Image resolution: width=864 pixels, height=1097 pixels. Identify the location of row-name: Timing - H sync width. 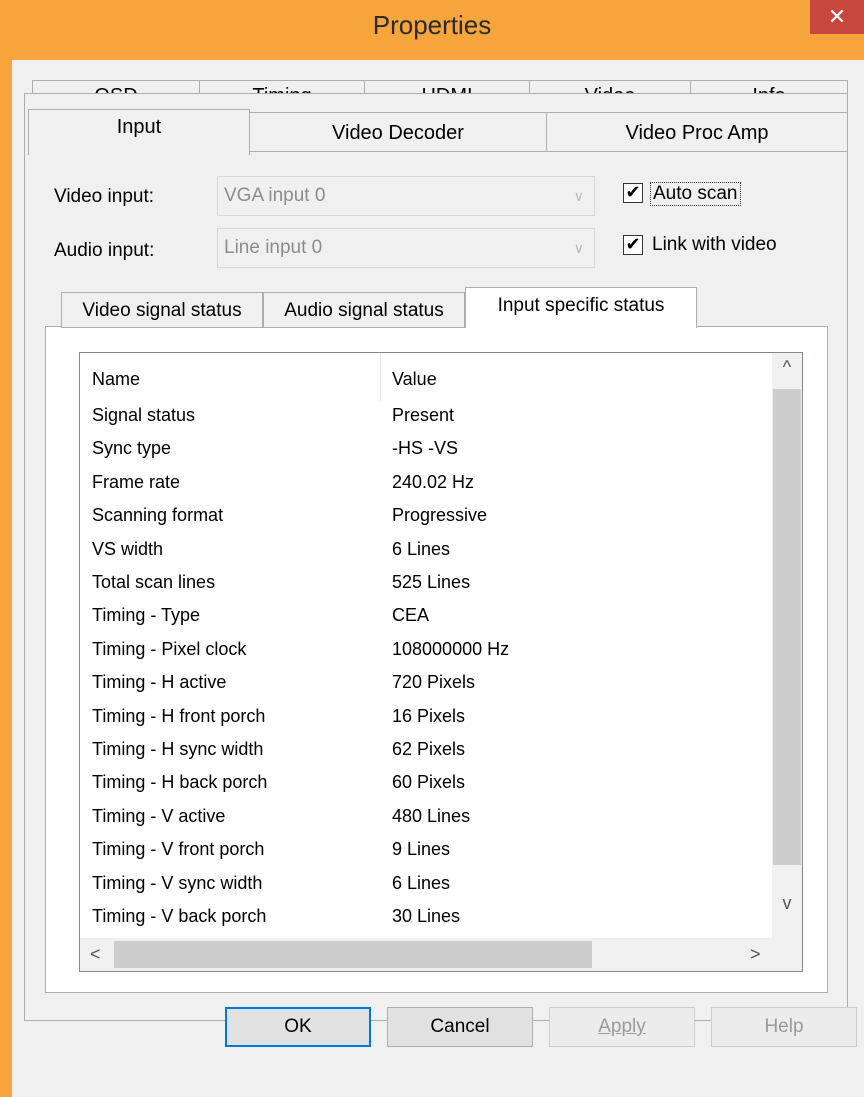
(178, 749).